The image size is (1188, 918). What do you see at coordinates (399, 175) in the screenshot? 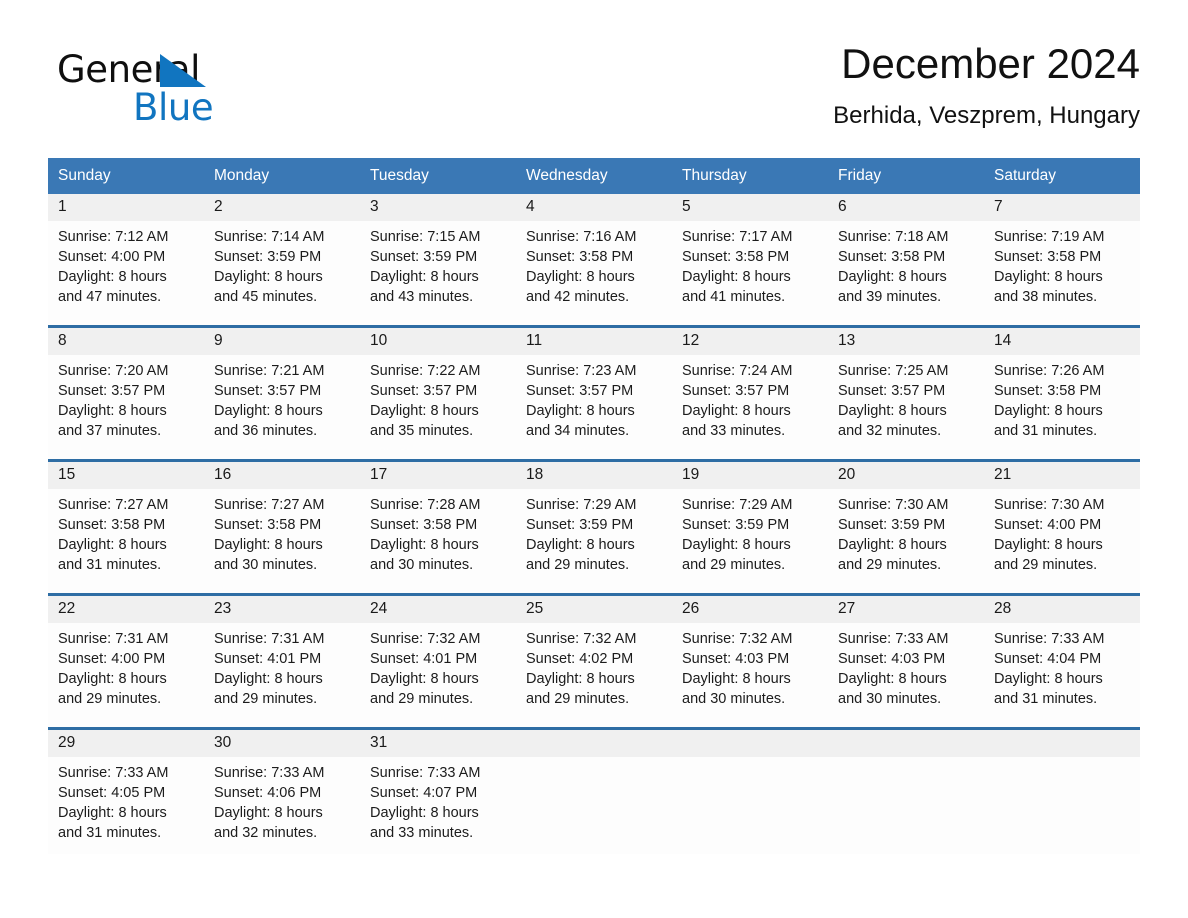
I see `weekday-header-tuesday: Tuesday` at bounding box center [399, 175].